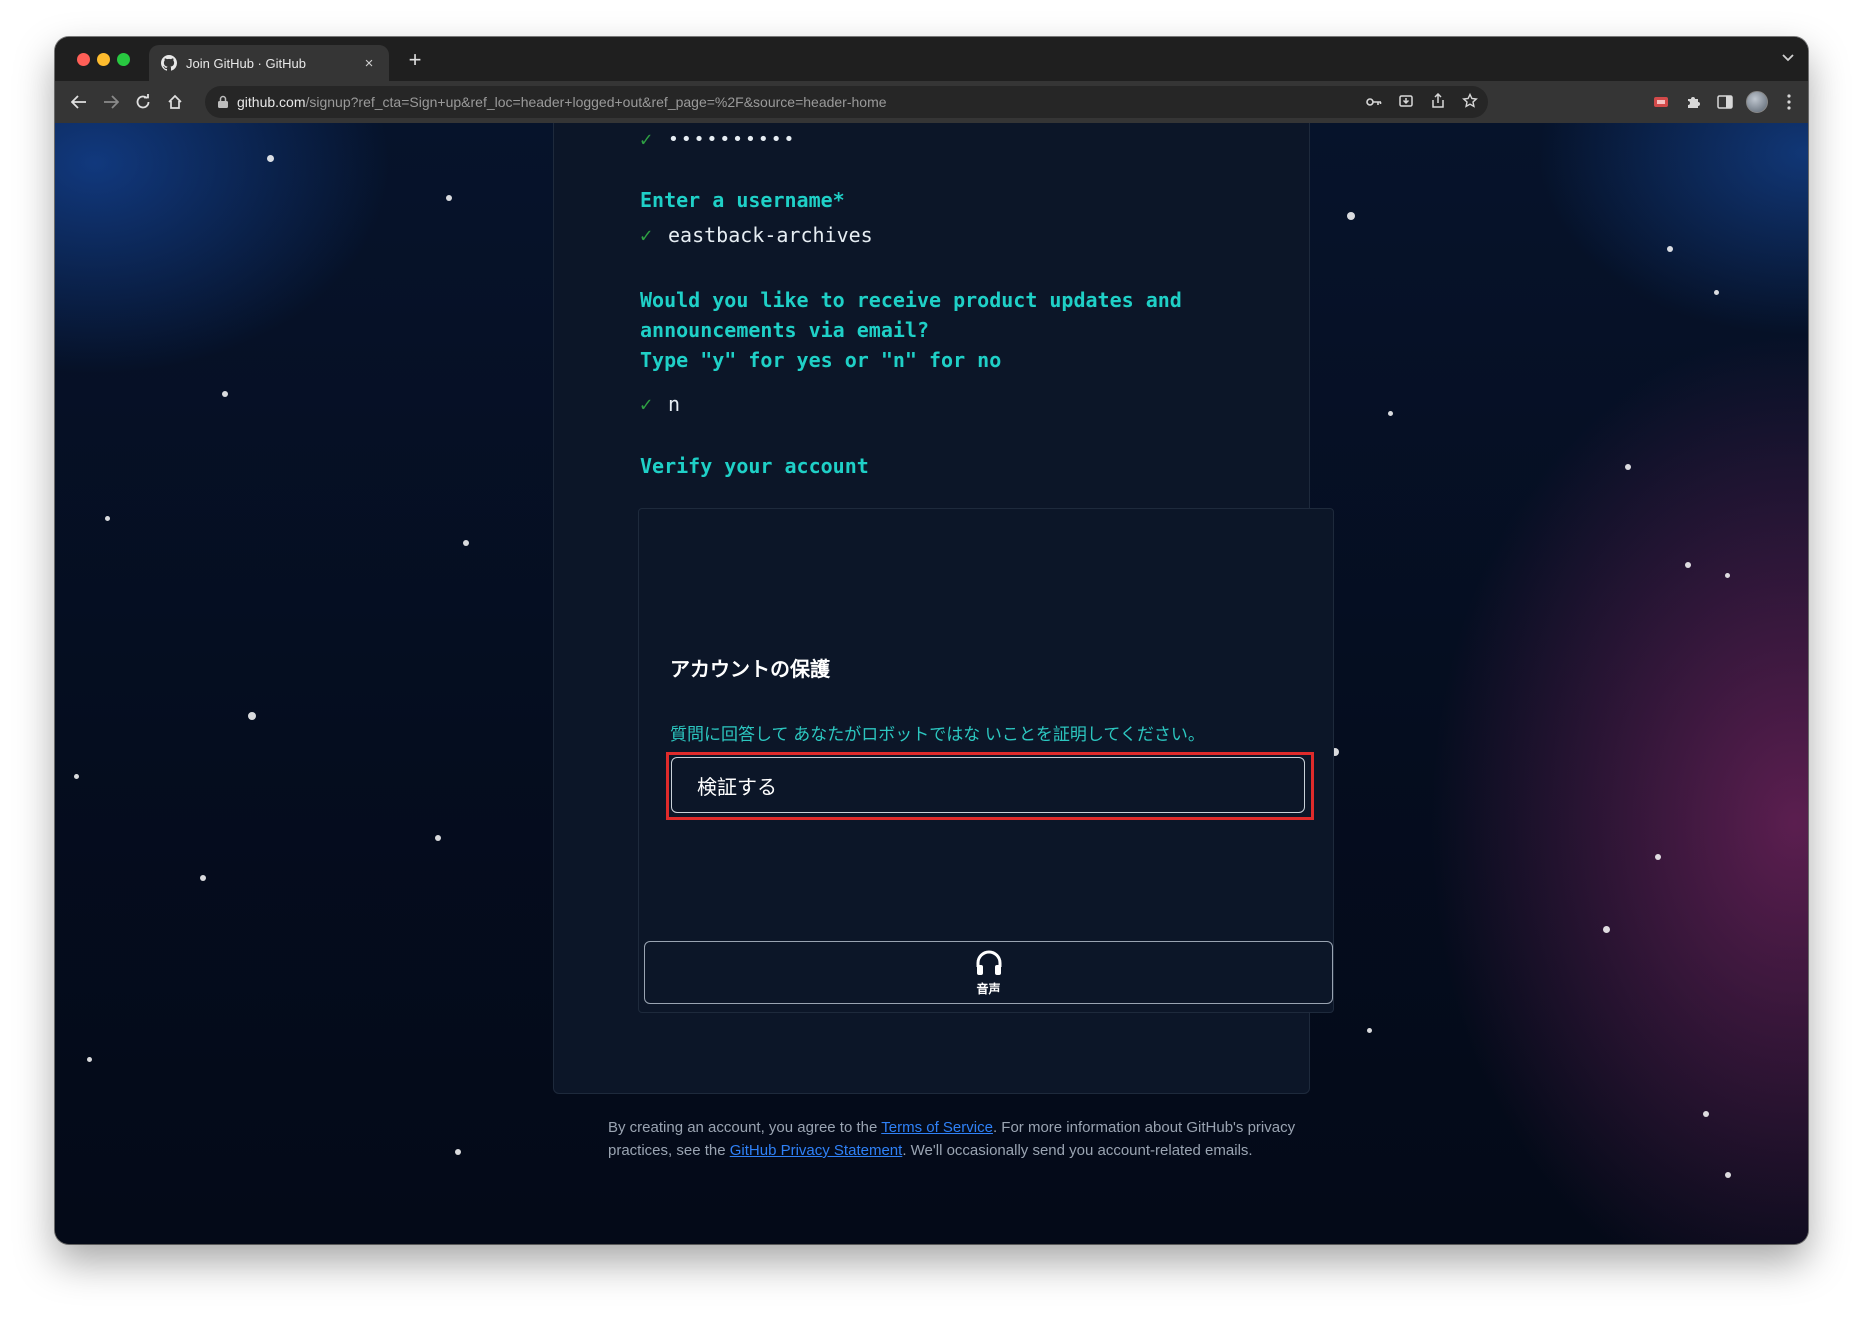  I want to click on maximize-window-button, so click(123, 59).